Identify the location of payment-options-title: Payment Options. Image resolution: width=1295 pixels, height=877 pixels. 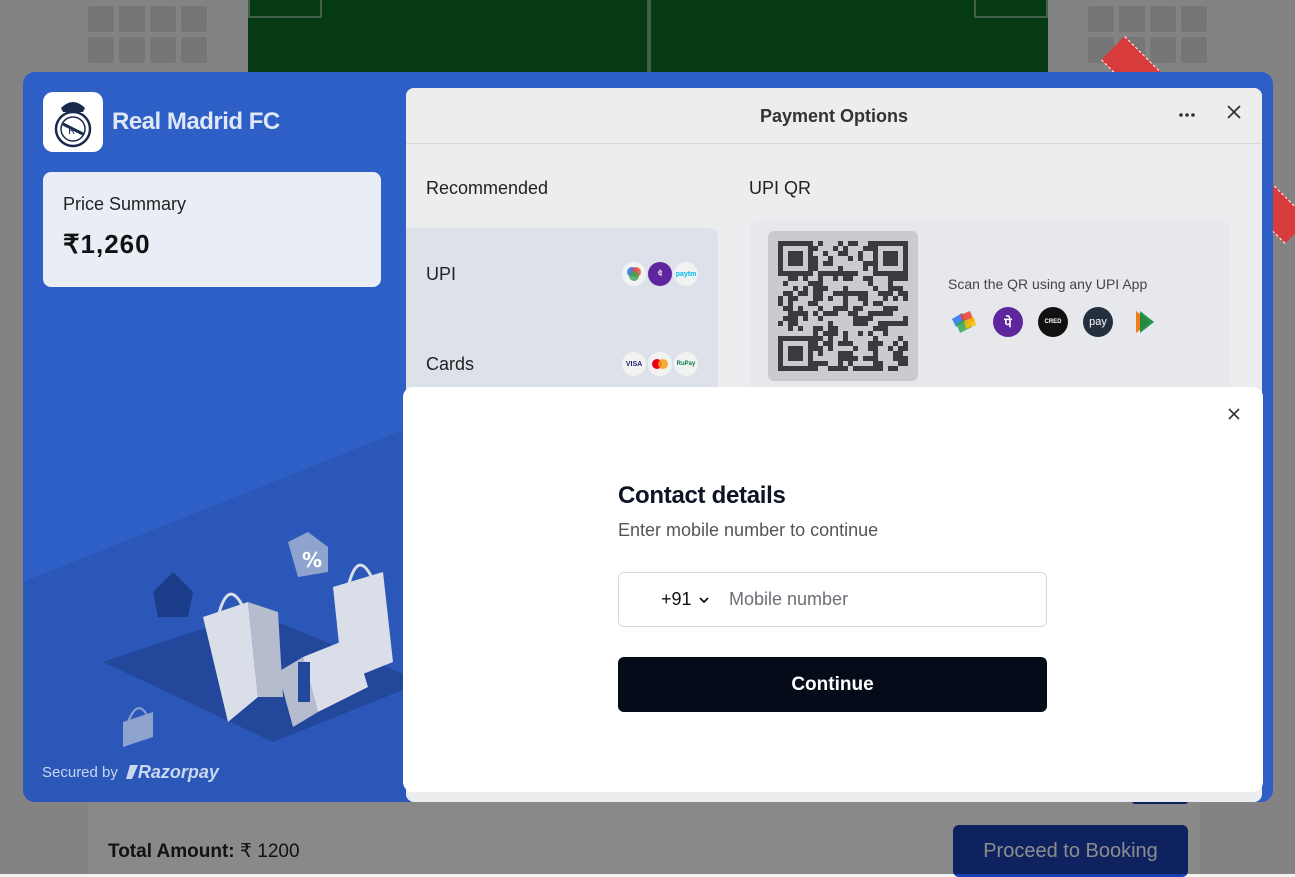
(834, 116).